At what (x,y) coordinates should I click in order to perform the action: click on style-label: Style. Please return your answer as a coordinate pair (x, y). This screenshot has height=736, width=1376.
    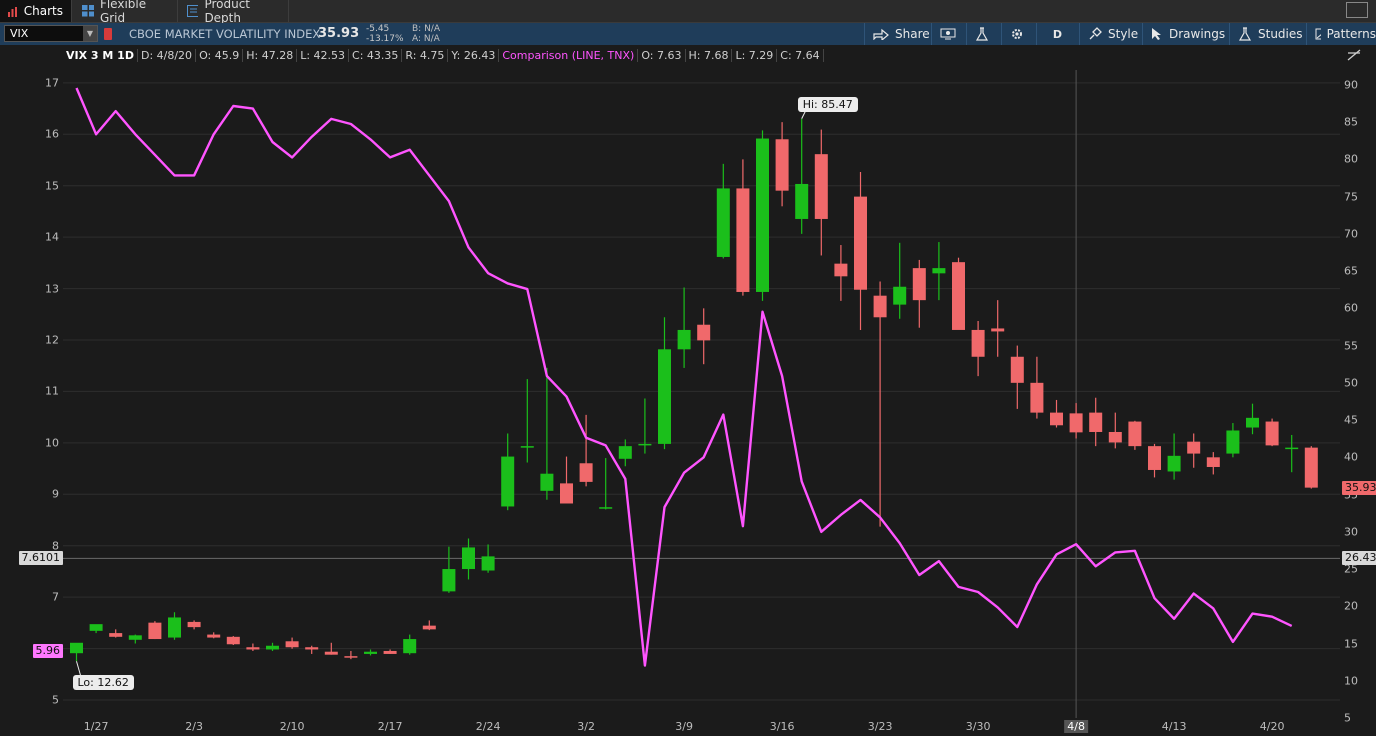
    Looking at the image, I should click on (1123, 34).